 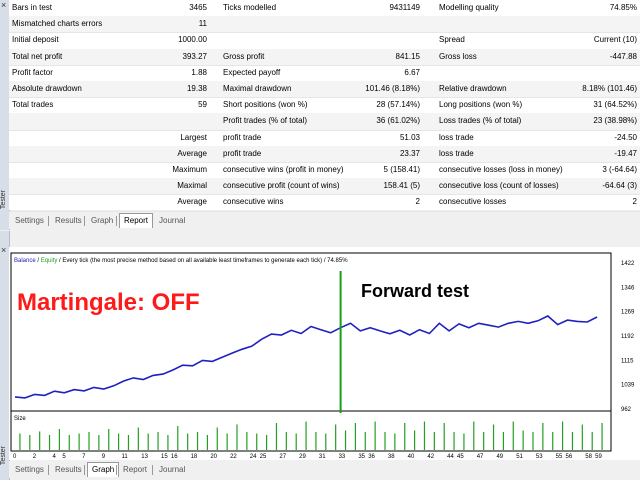 I want to click on report-cell-v3: 8.18% (101.46), so click(x=609, y=88).